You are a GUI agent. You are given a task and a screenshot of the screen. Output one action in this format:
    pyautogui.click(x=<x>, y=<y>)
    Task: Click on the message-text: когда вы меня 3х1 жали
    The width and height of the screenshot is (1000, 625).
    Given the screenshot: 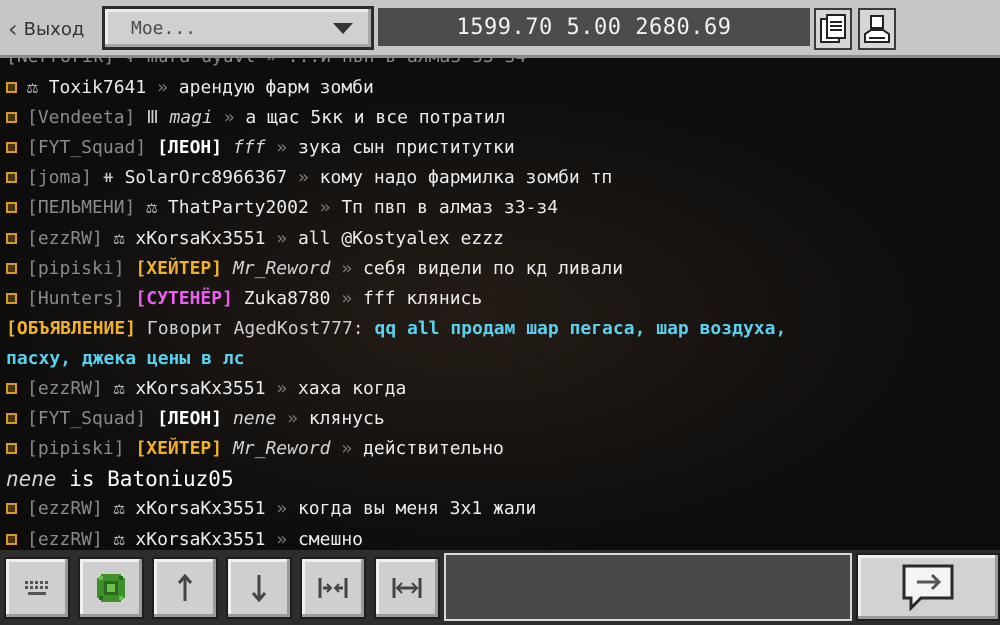 What is the action you would take?
    pyautogui.click(x=417, y=508)
    